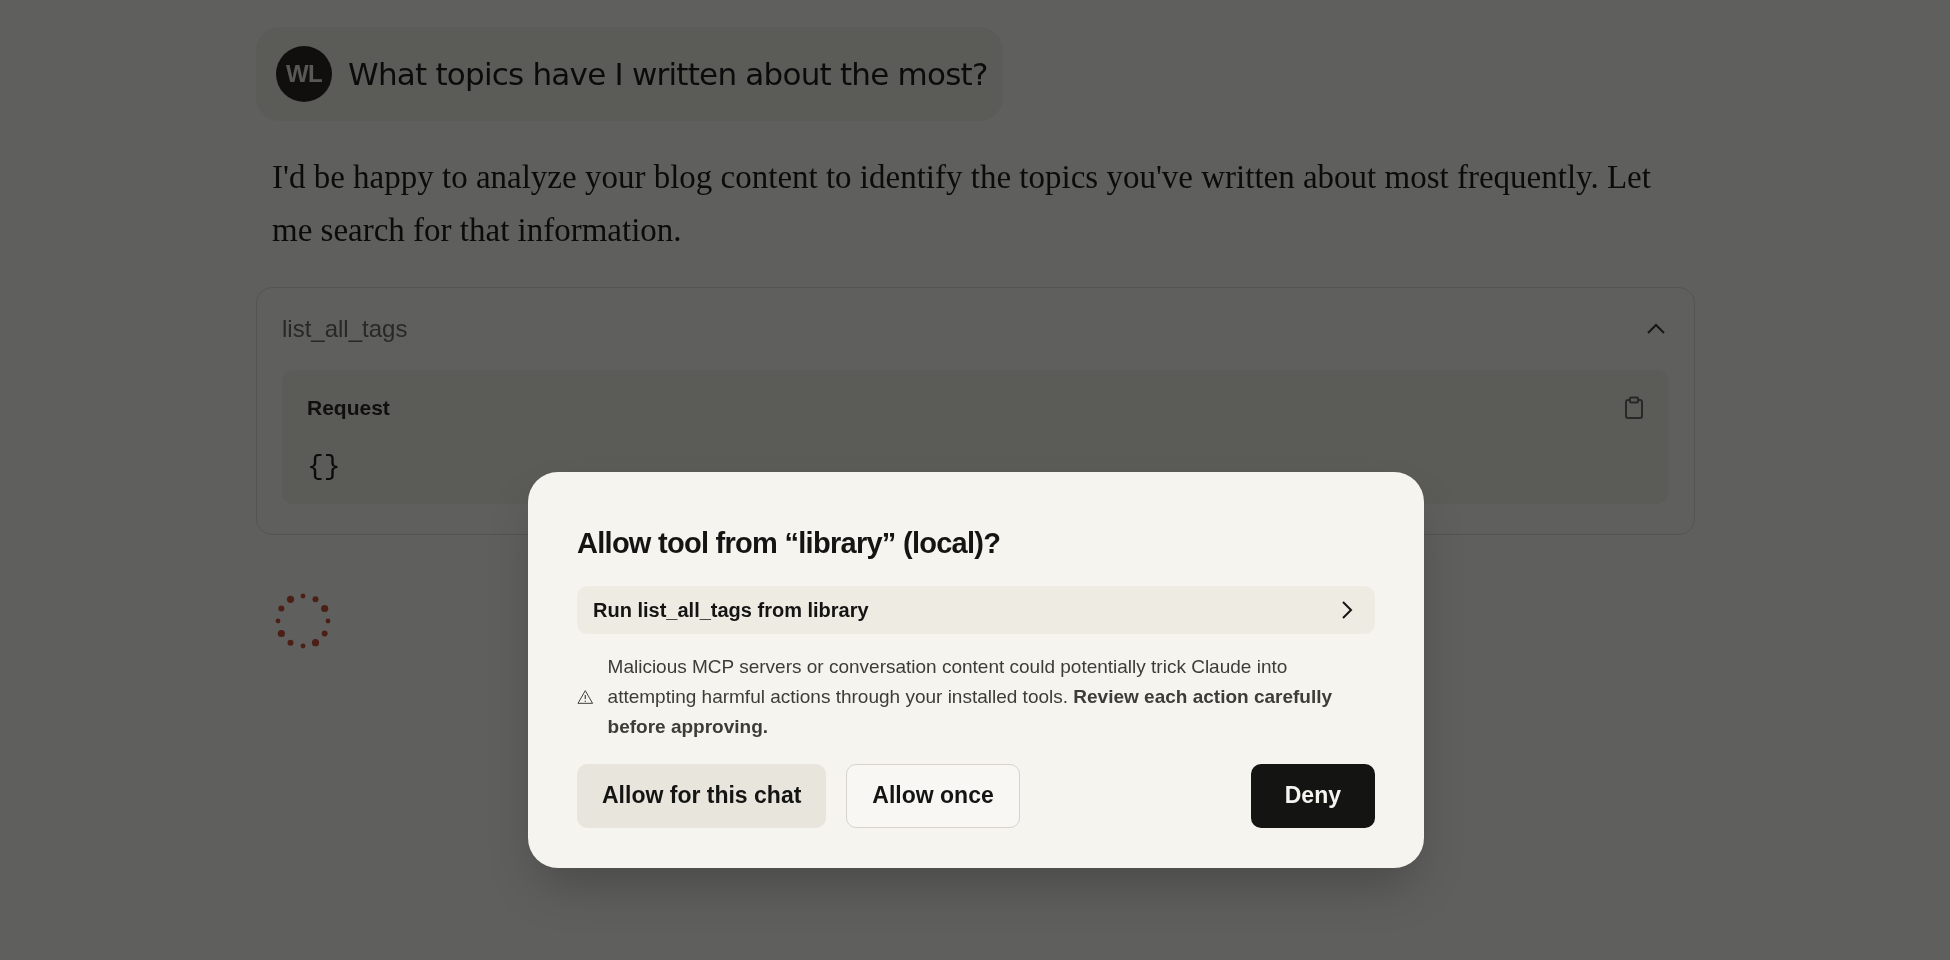  I want to click on chevron-right-icon, so click(1347, 609).